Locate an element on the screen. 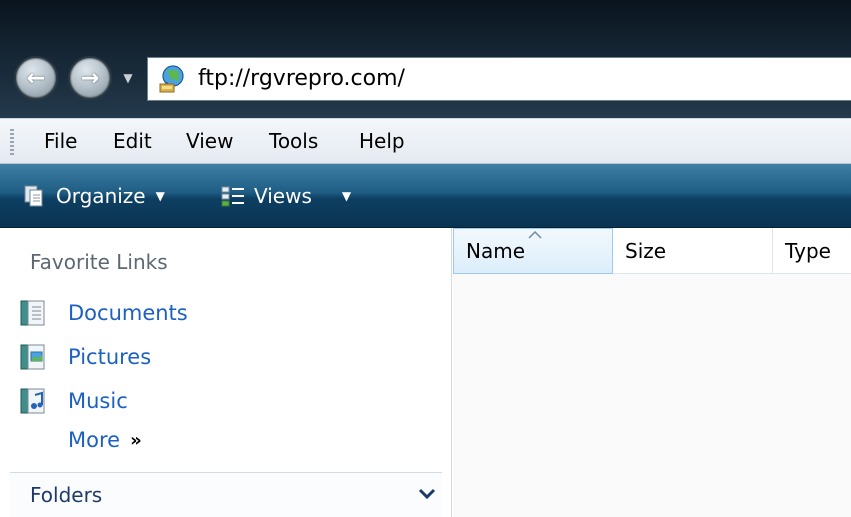 The height and width of the screenshot is (517, 851). column-headers: Name Size Type is located at coordinates (652, 251).